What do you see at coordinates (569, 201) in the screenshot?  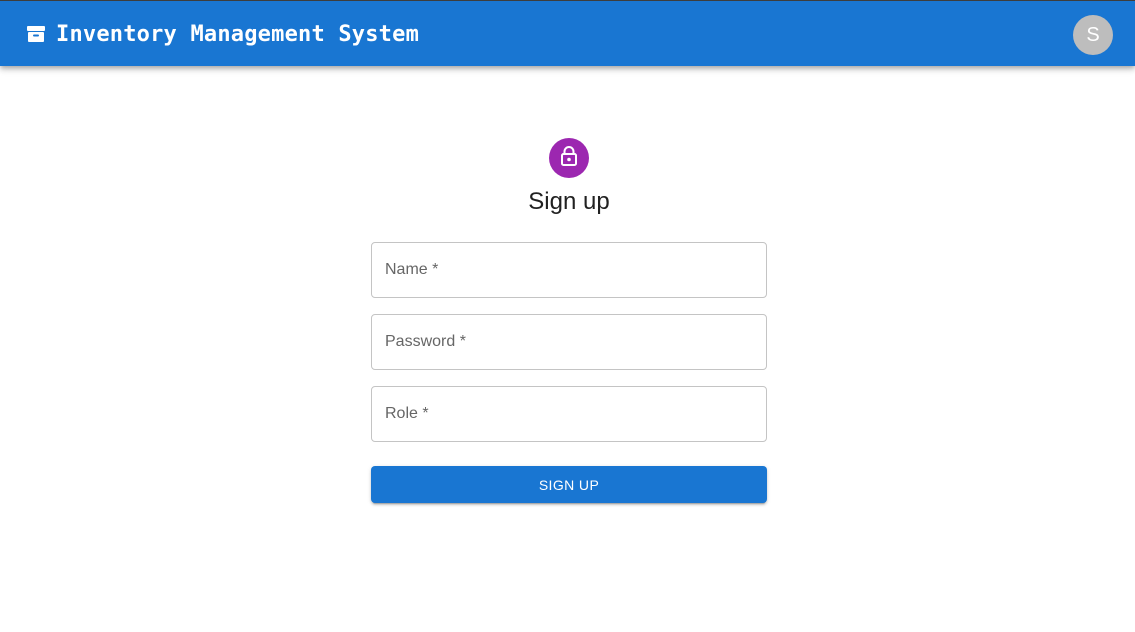 I see `page-title: Sign up` at bounding box center [569, 201].